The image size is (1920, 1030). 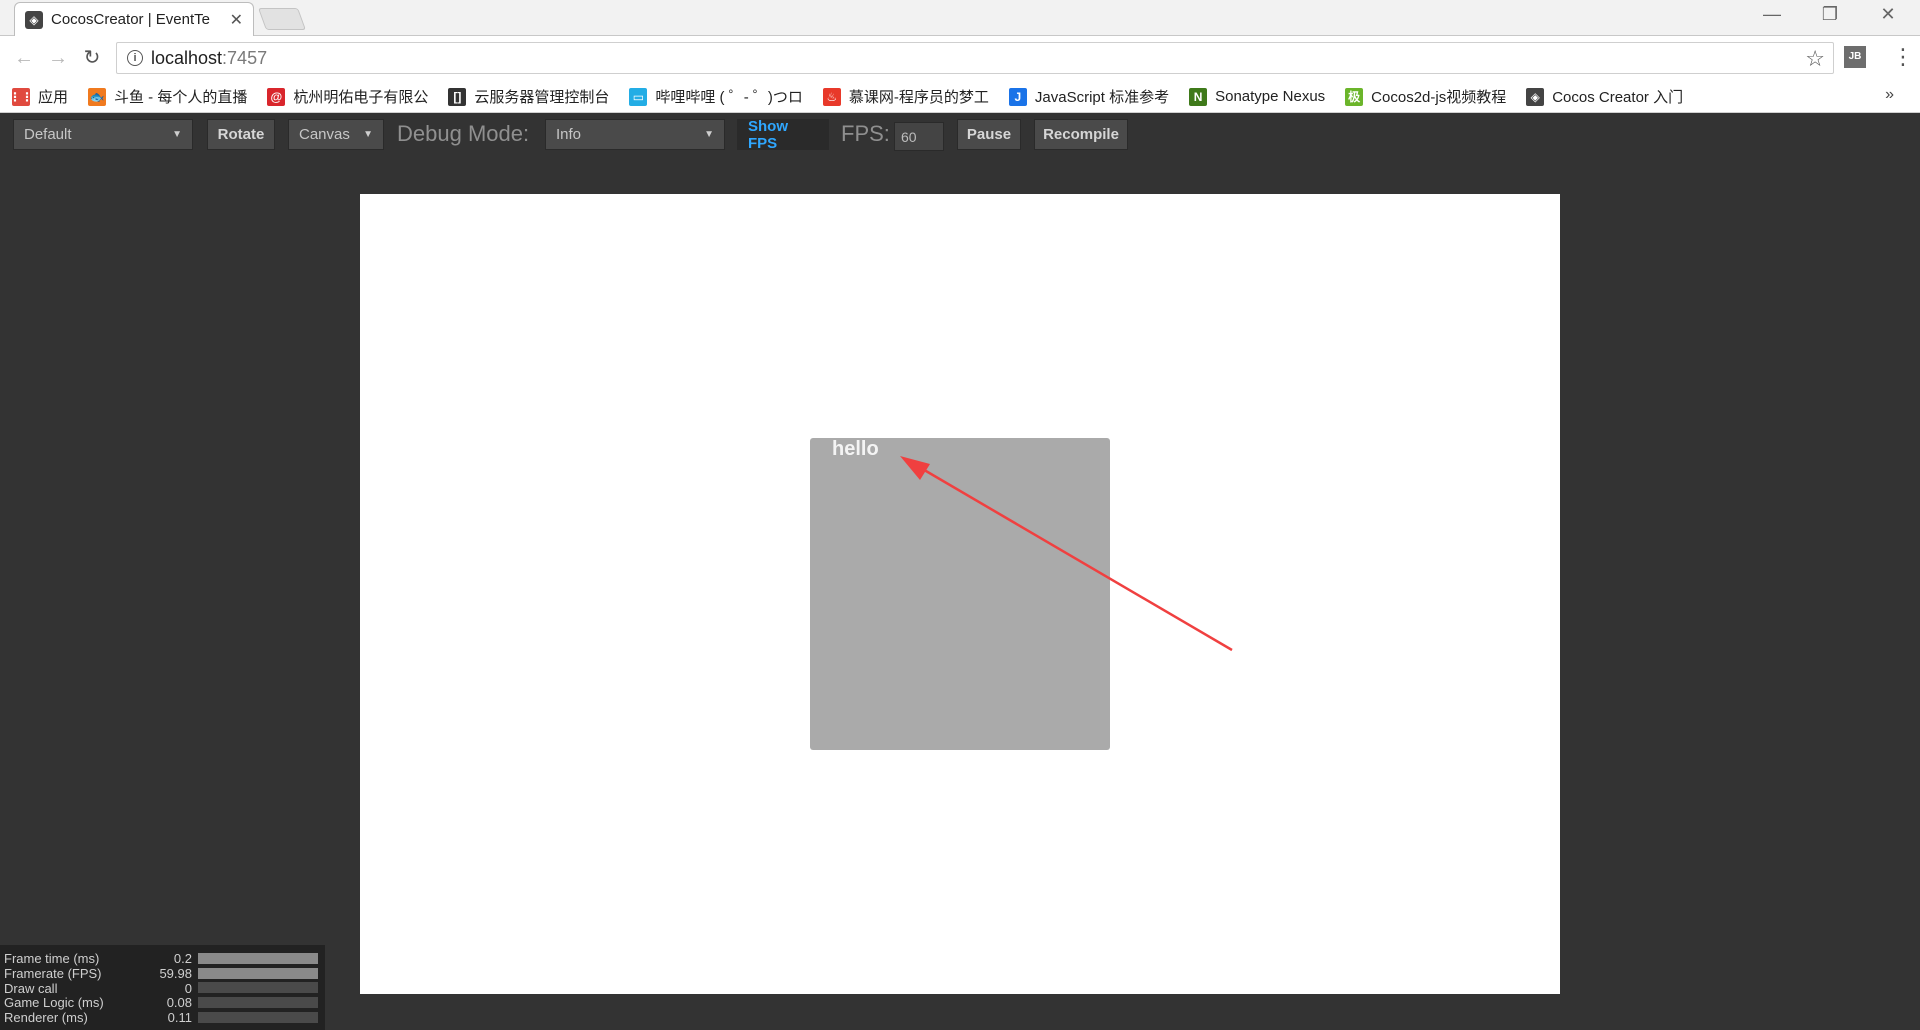 I want to click on bookmark-item: @ 杭州明佑电子有限公, so click(x=347, y=96).